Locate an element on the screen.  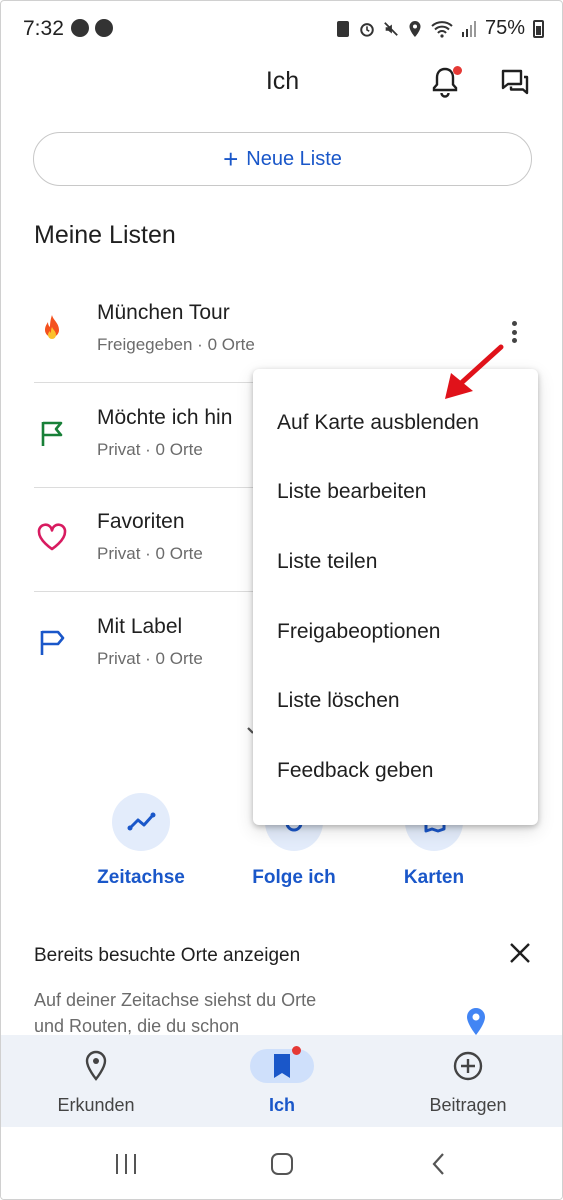
battery-percentage: 75% is located at coordinates (504, 28).